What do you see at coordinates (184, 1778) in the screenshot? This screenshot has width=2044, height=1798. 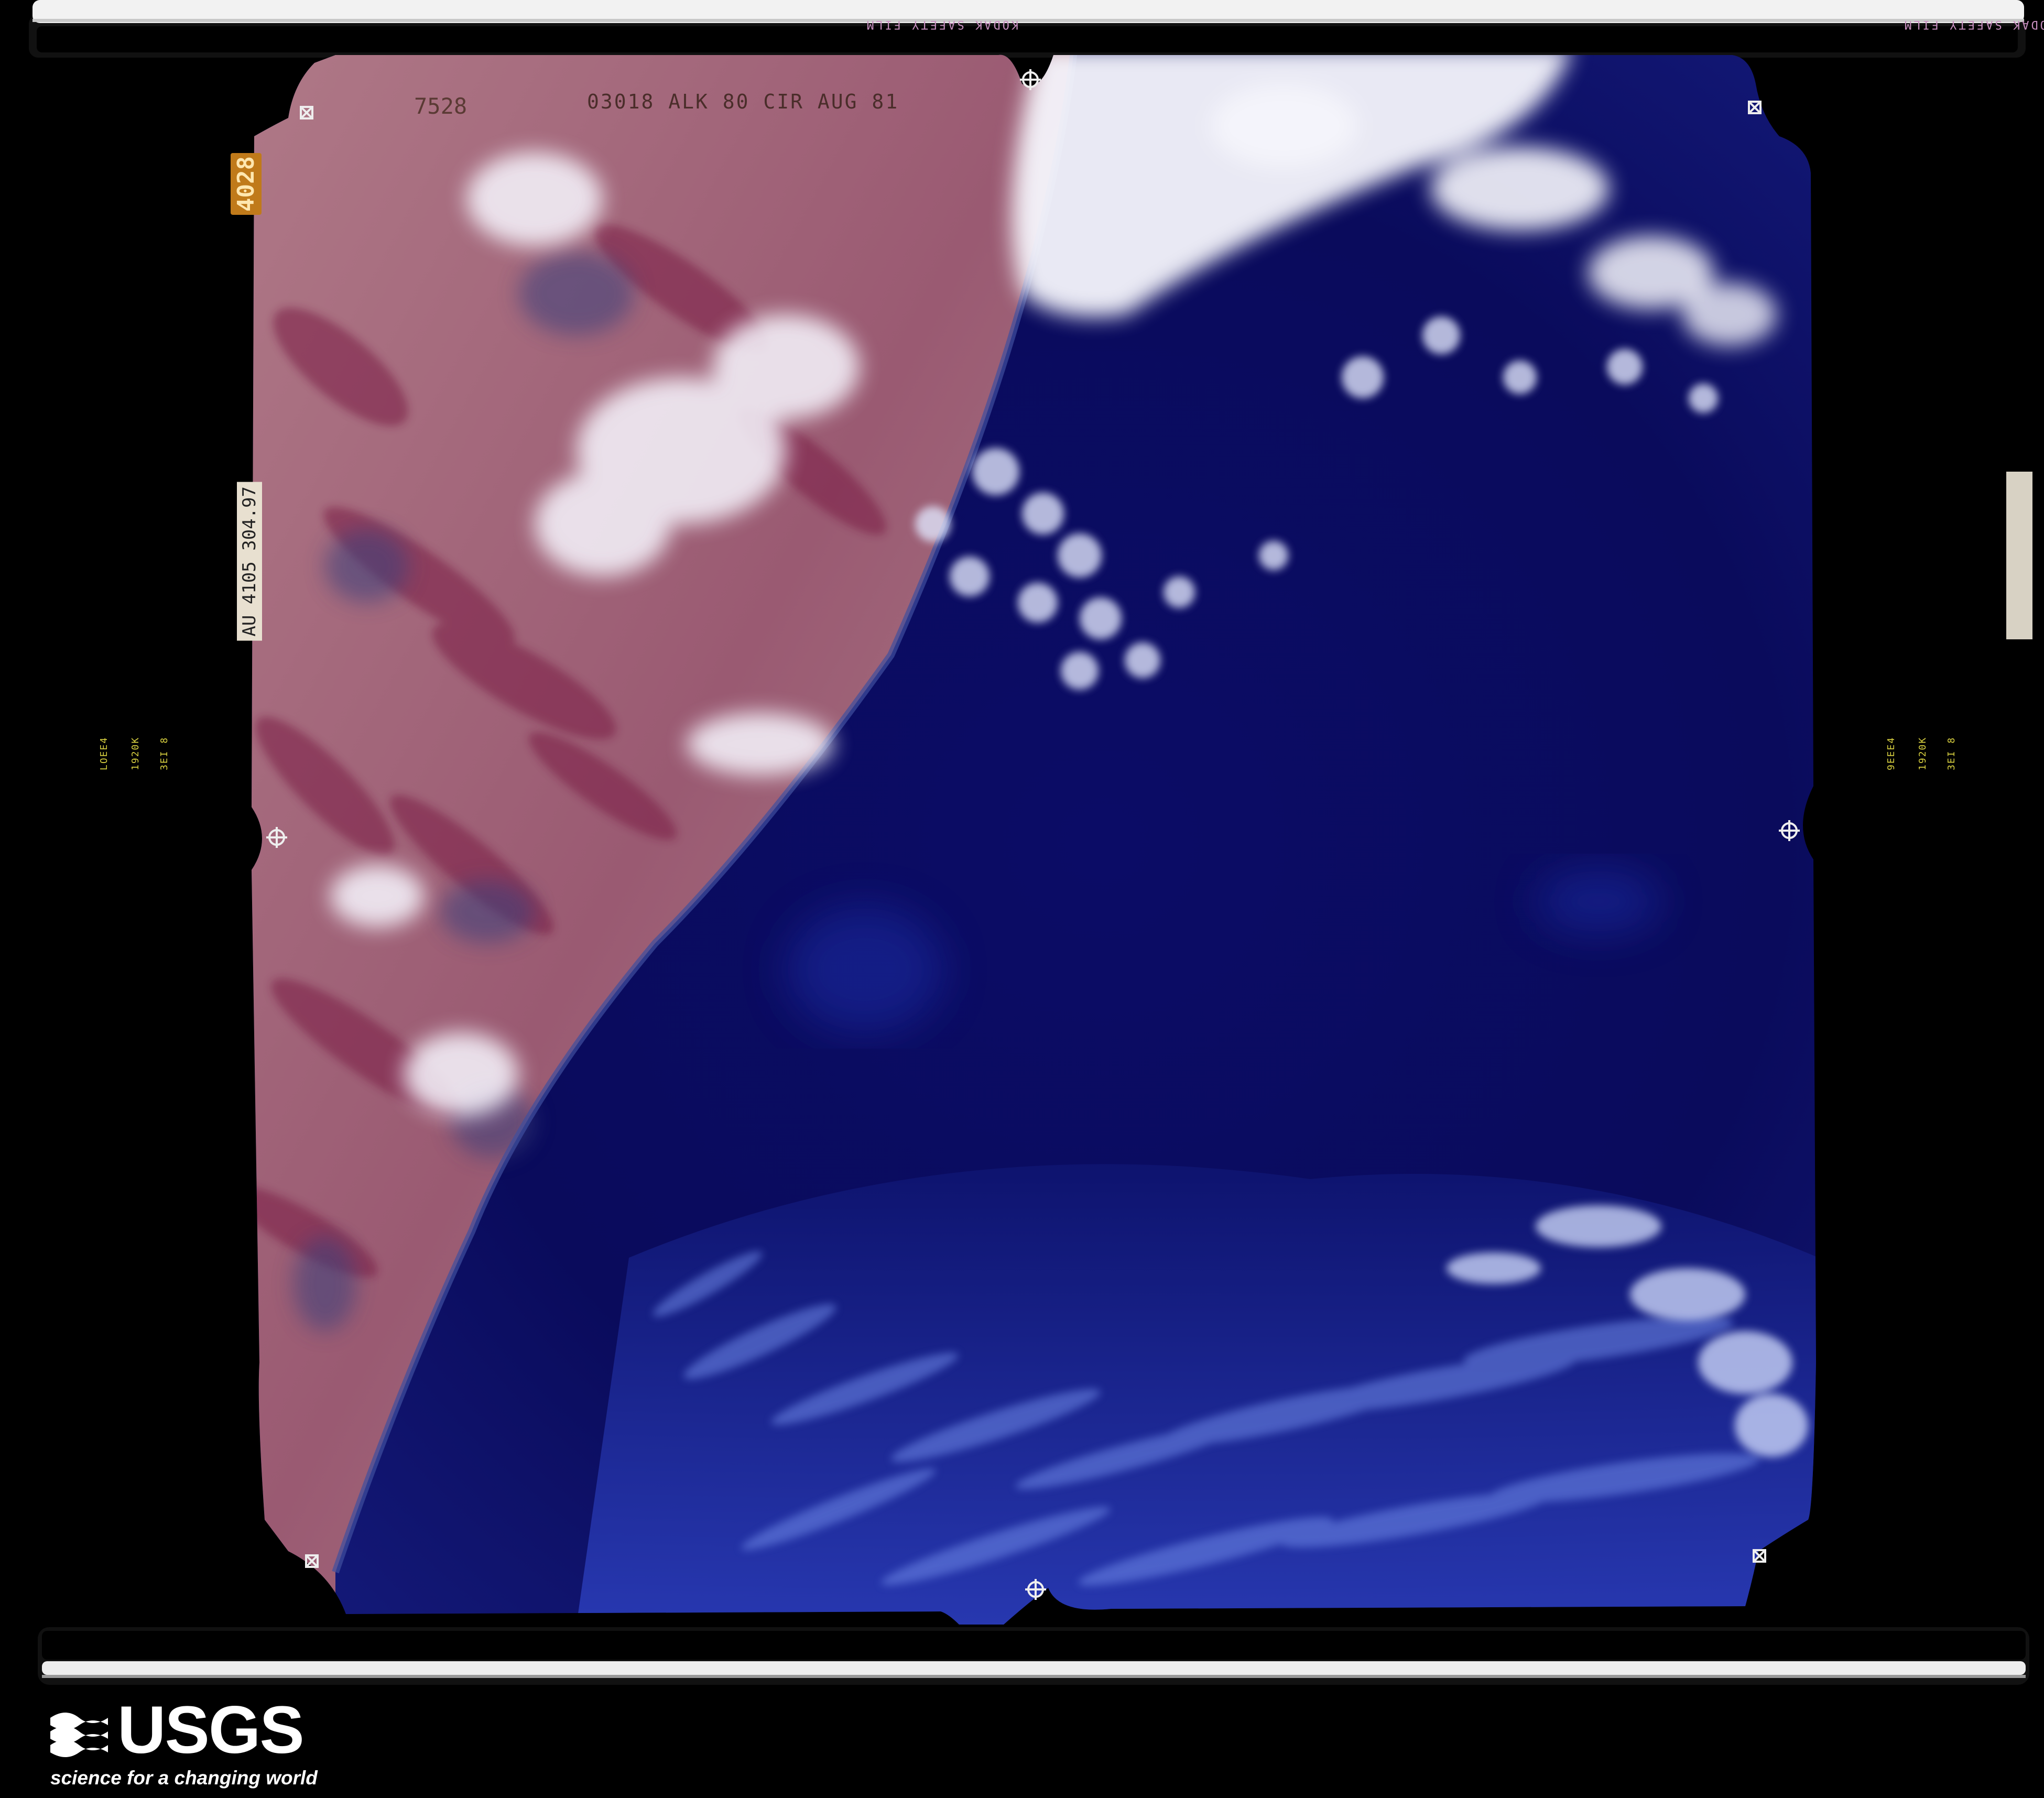 I see `usgs-tagline: science for a changing world` at bounding box center [184, 1778].